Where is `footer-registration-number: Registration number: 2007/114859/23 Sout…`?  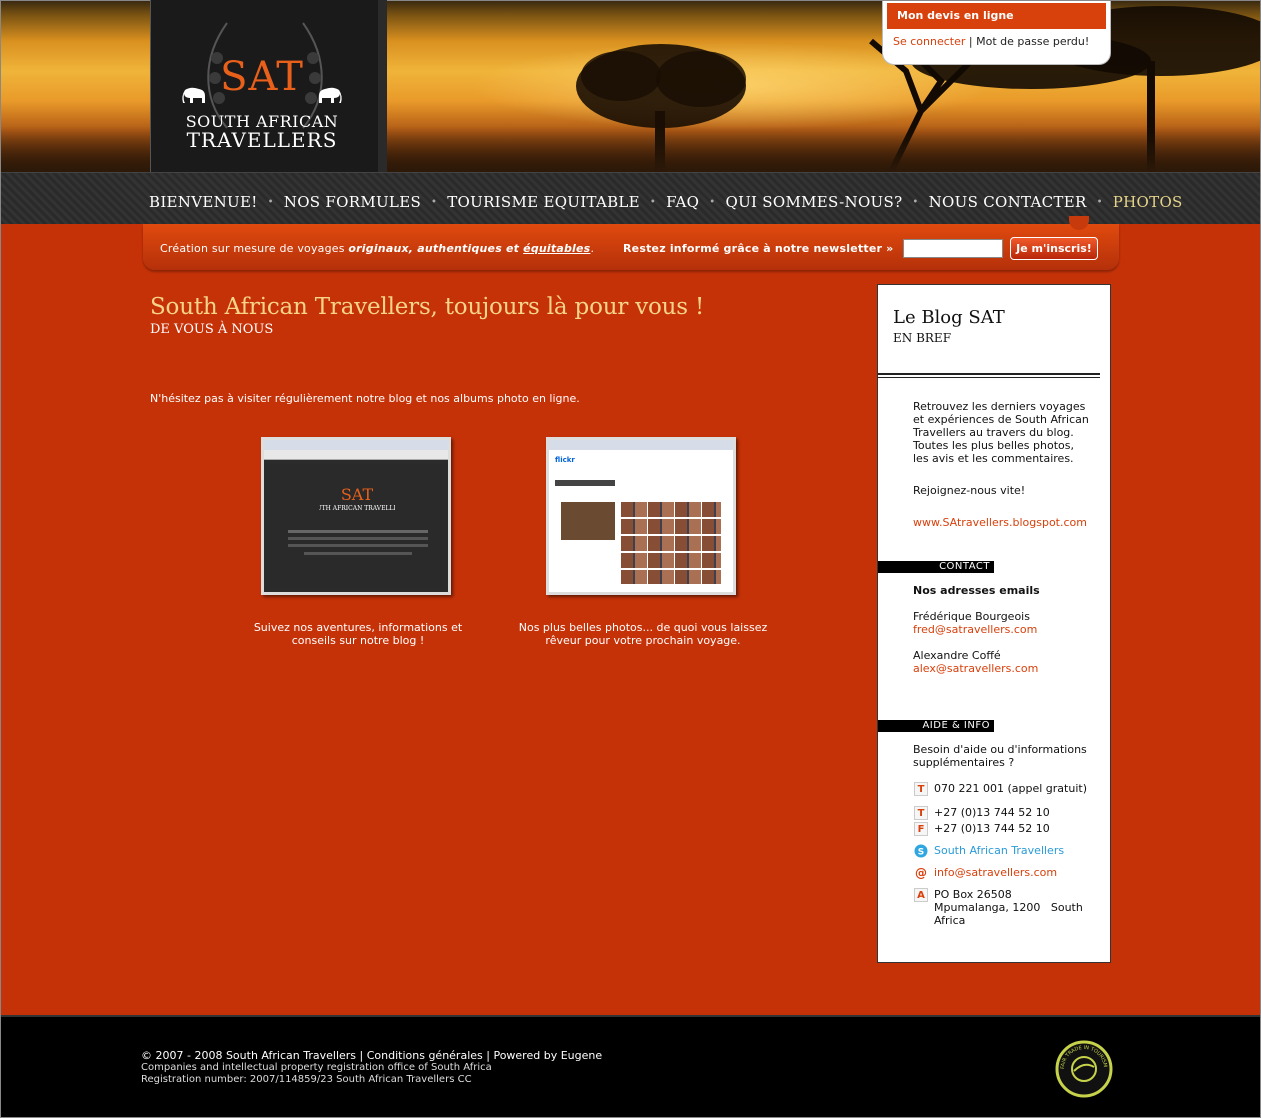 footer-registration-number: Registration number: 2007/114859/23 Sout… is located at coordinates (306, 1079).